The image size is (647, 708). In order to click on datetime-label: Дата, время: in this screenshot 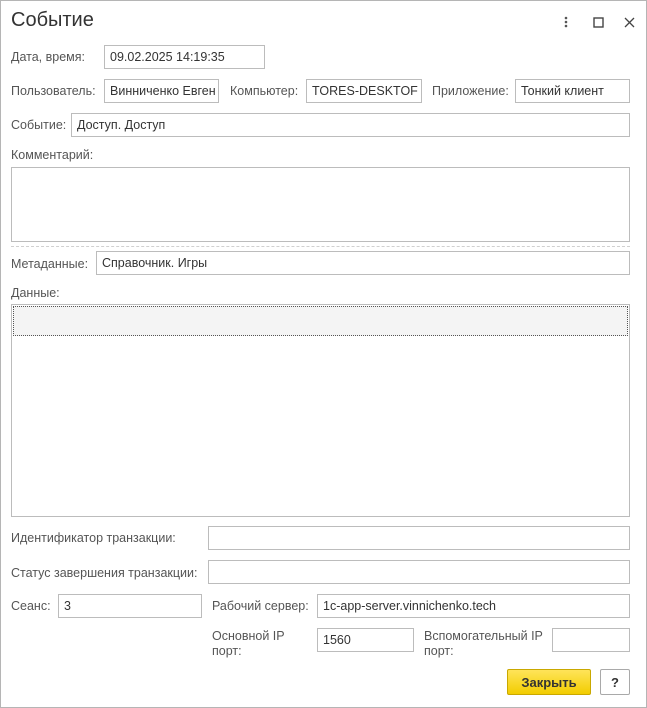, I will do `click(48, 57)`.